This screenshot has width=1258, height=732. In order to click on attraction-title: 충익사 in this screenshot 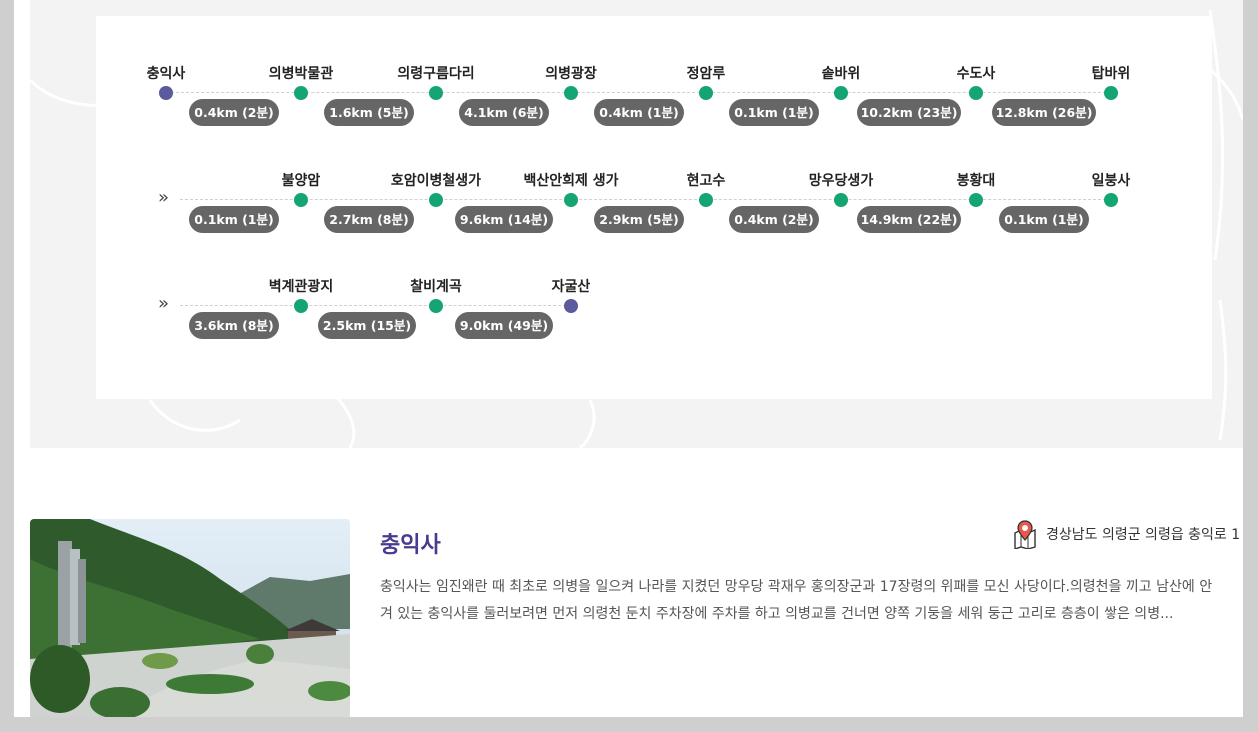, I will do `click(410, 543)`.